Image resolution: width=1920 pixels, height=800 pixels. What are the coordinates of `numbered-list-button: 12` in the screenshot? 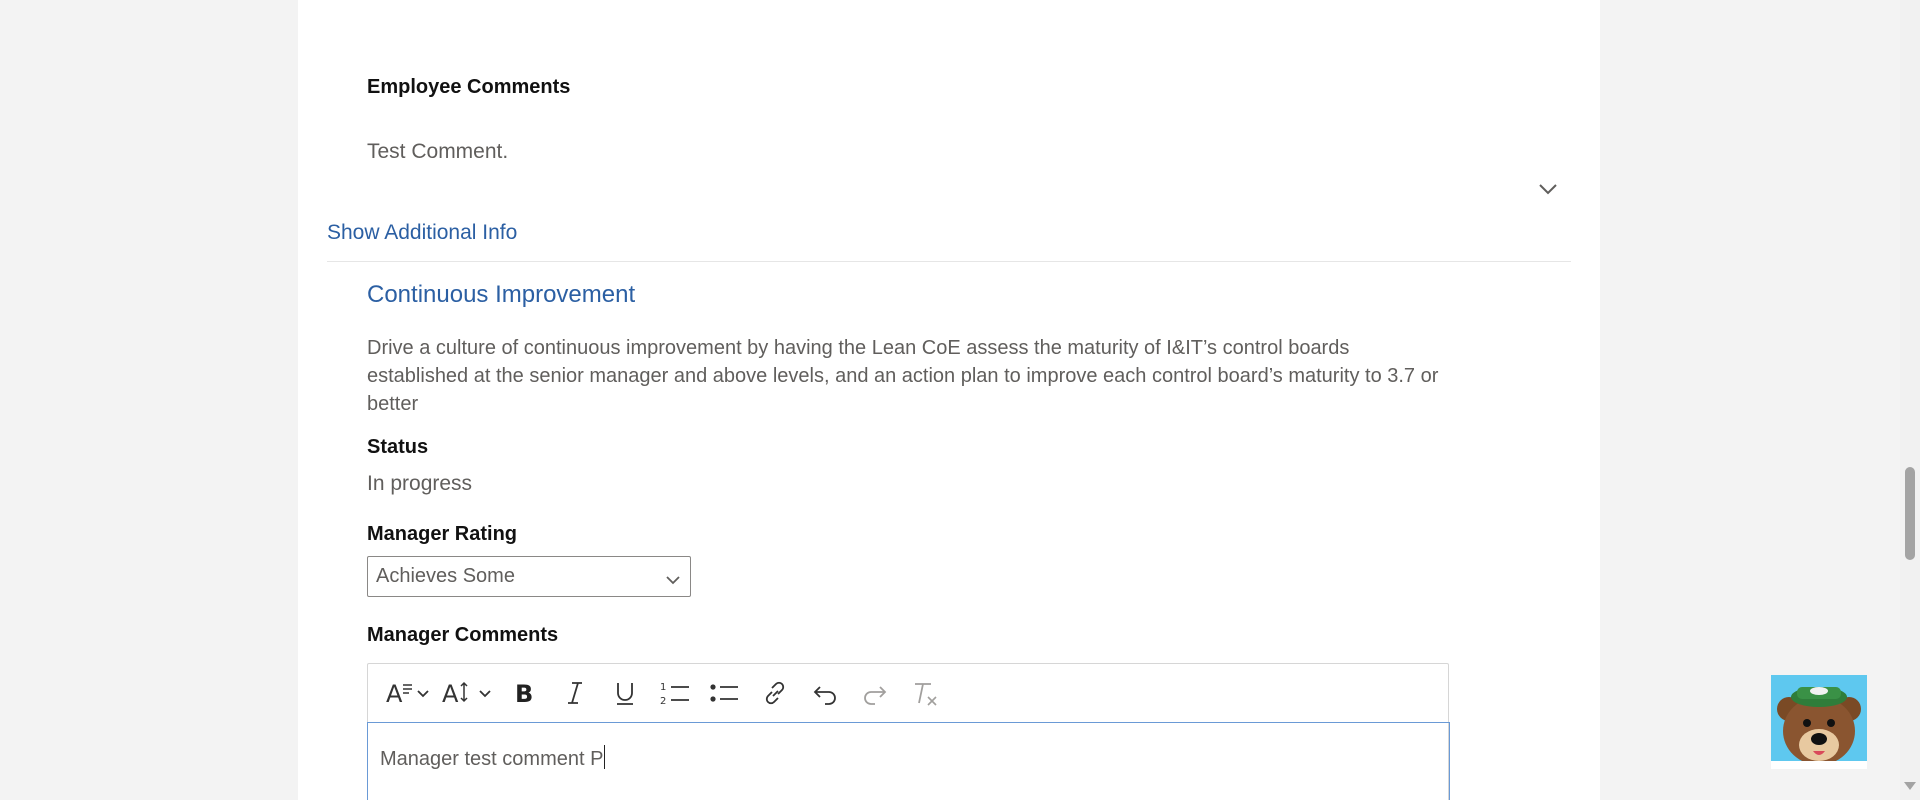 It's located at (675, 693).